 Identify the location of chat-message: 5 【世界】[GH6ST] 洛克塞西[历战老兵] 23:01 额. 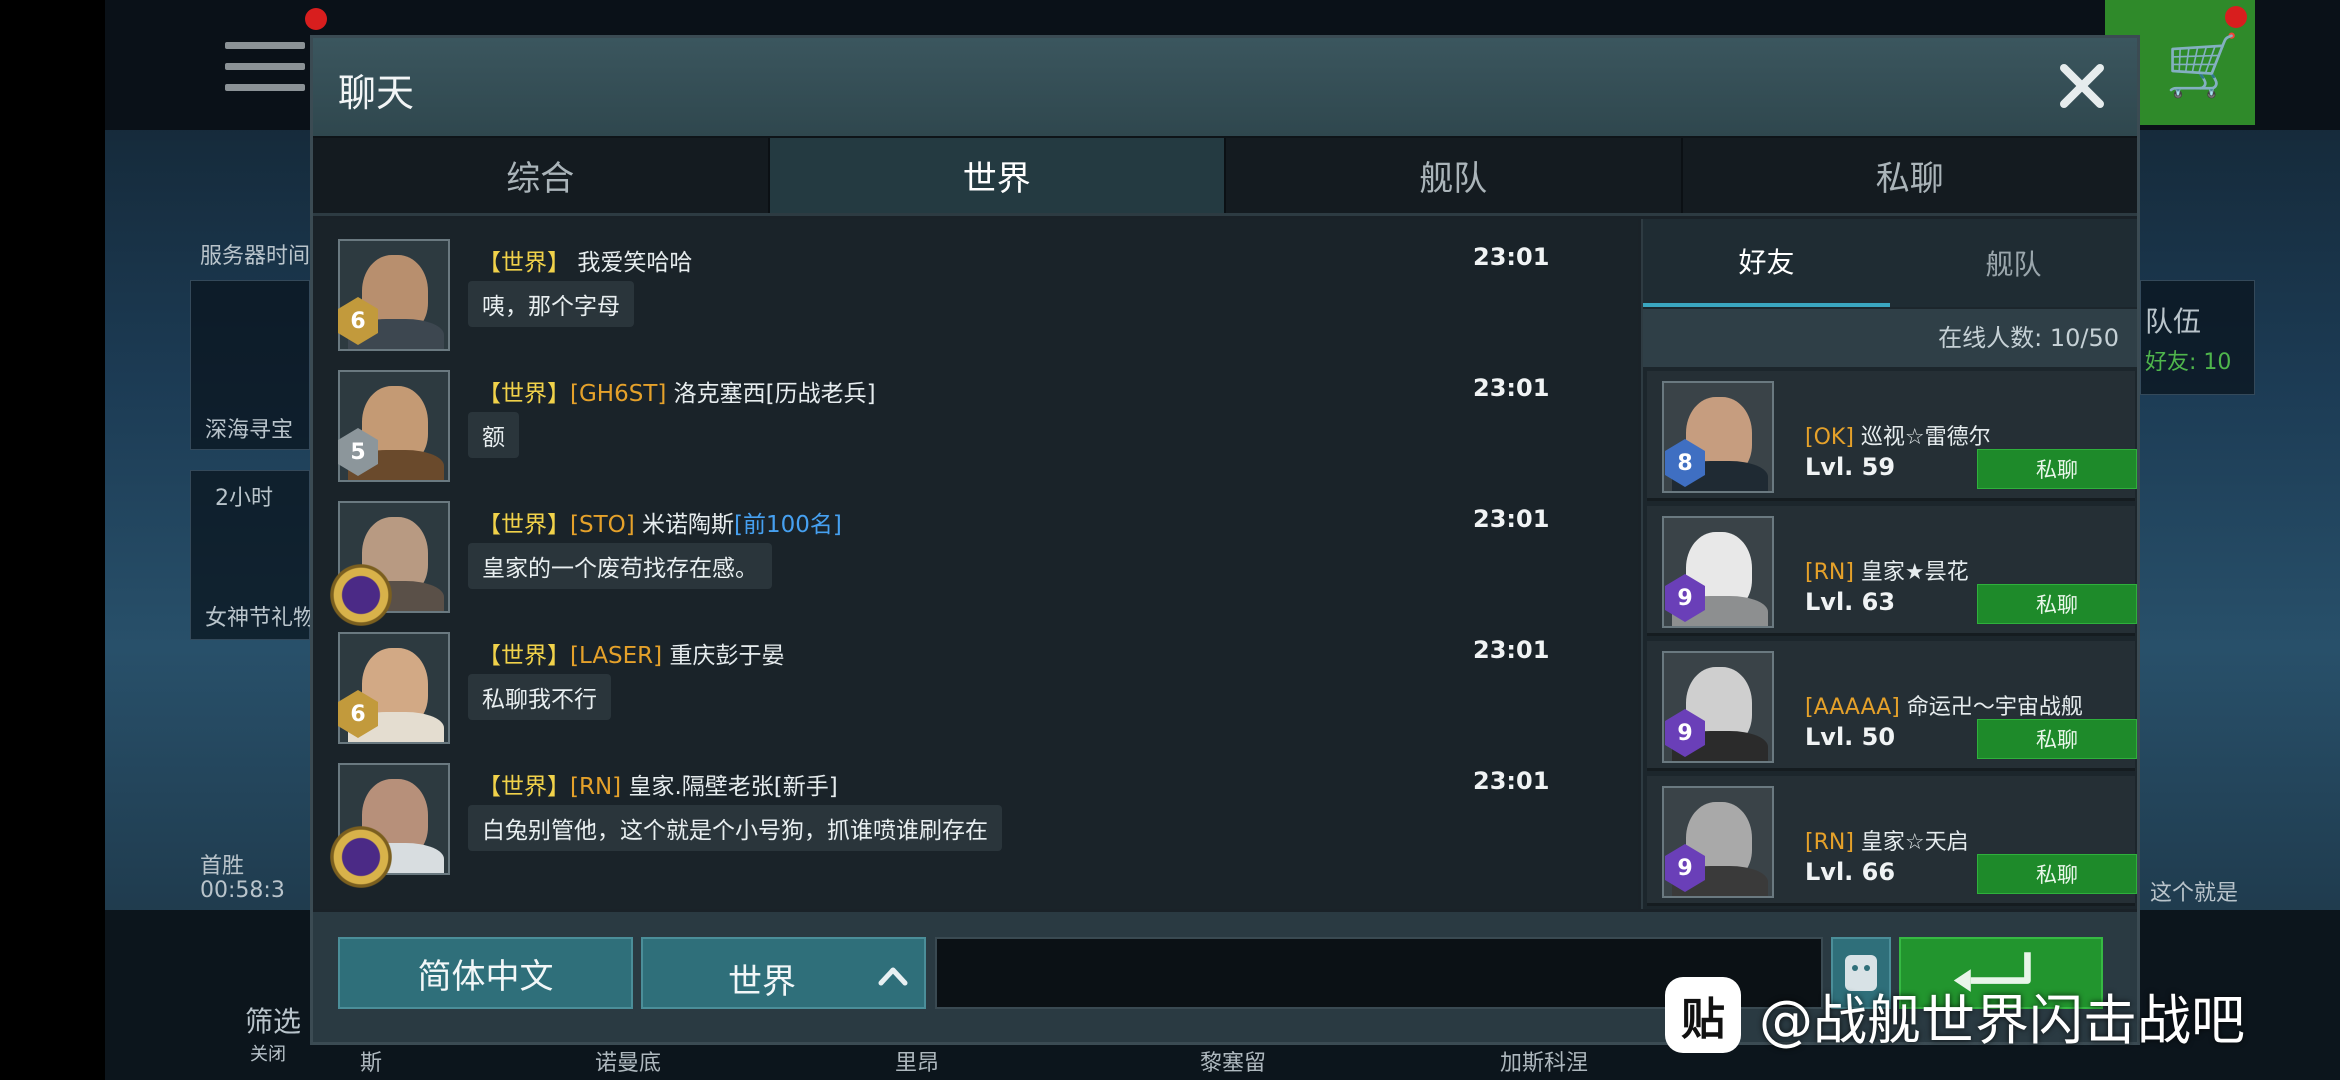
(983, 435).